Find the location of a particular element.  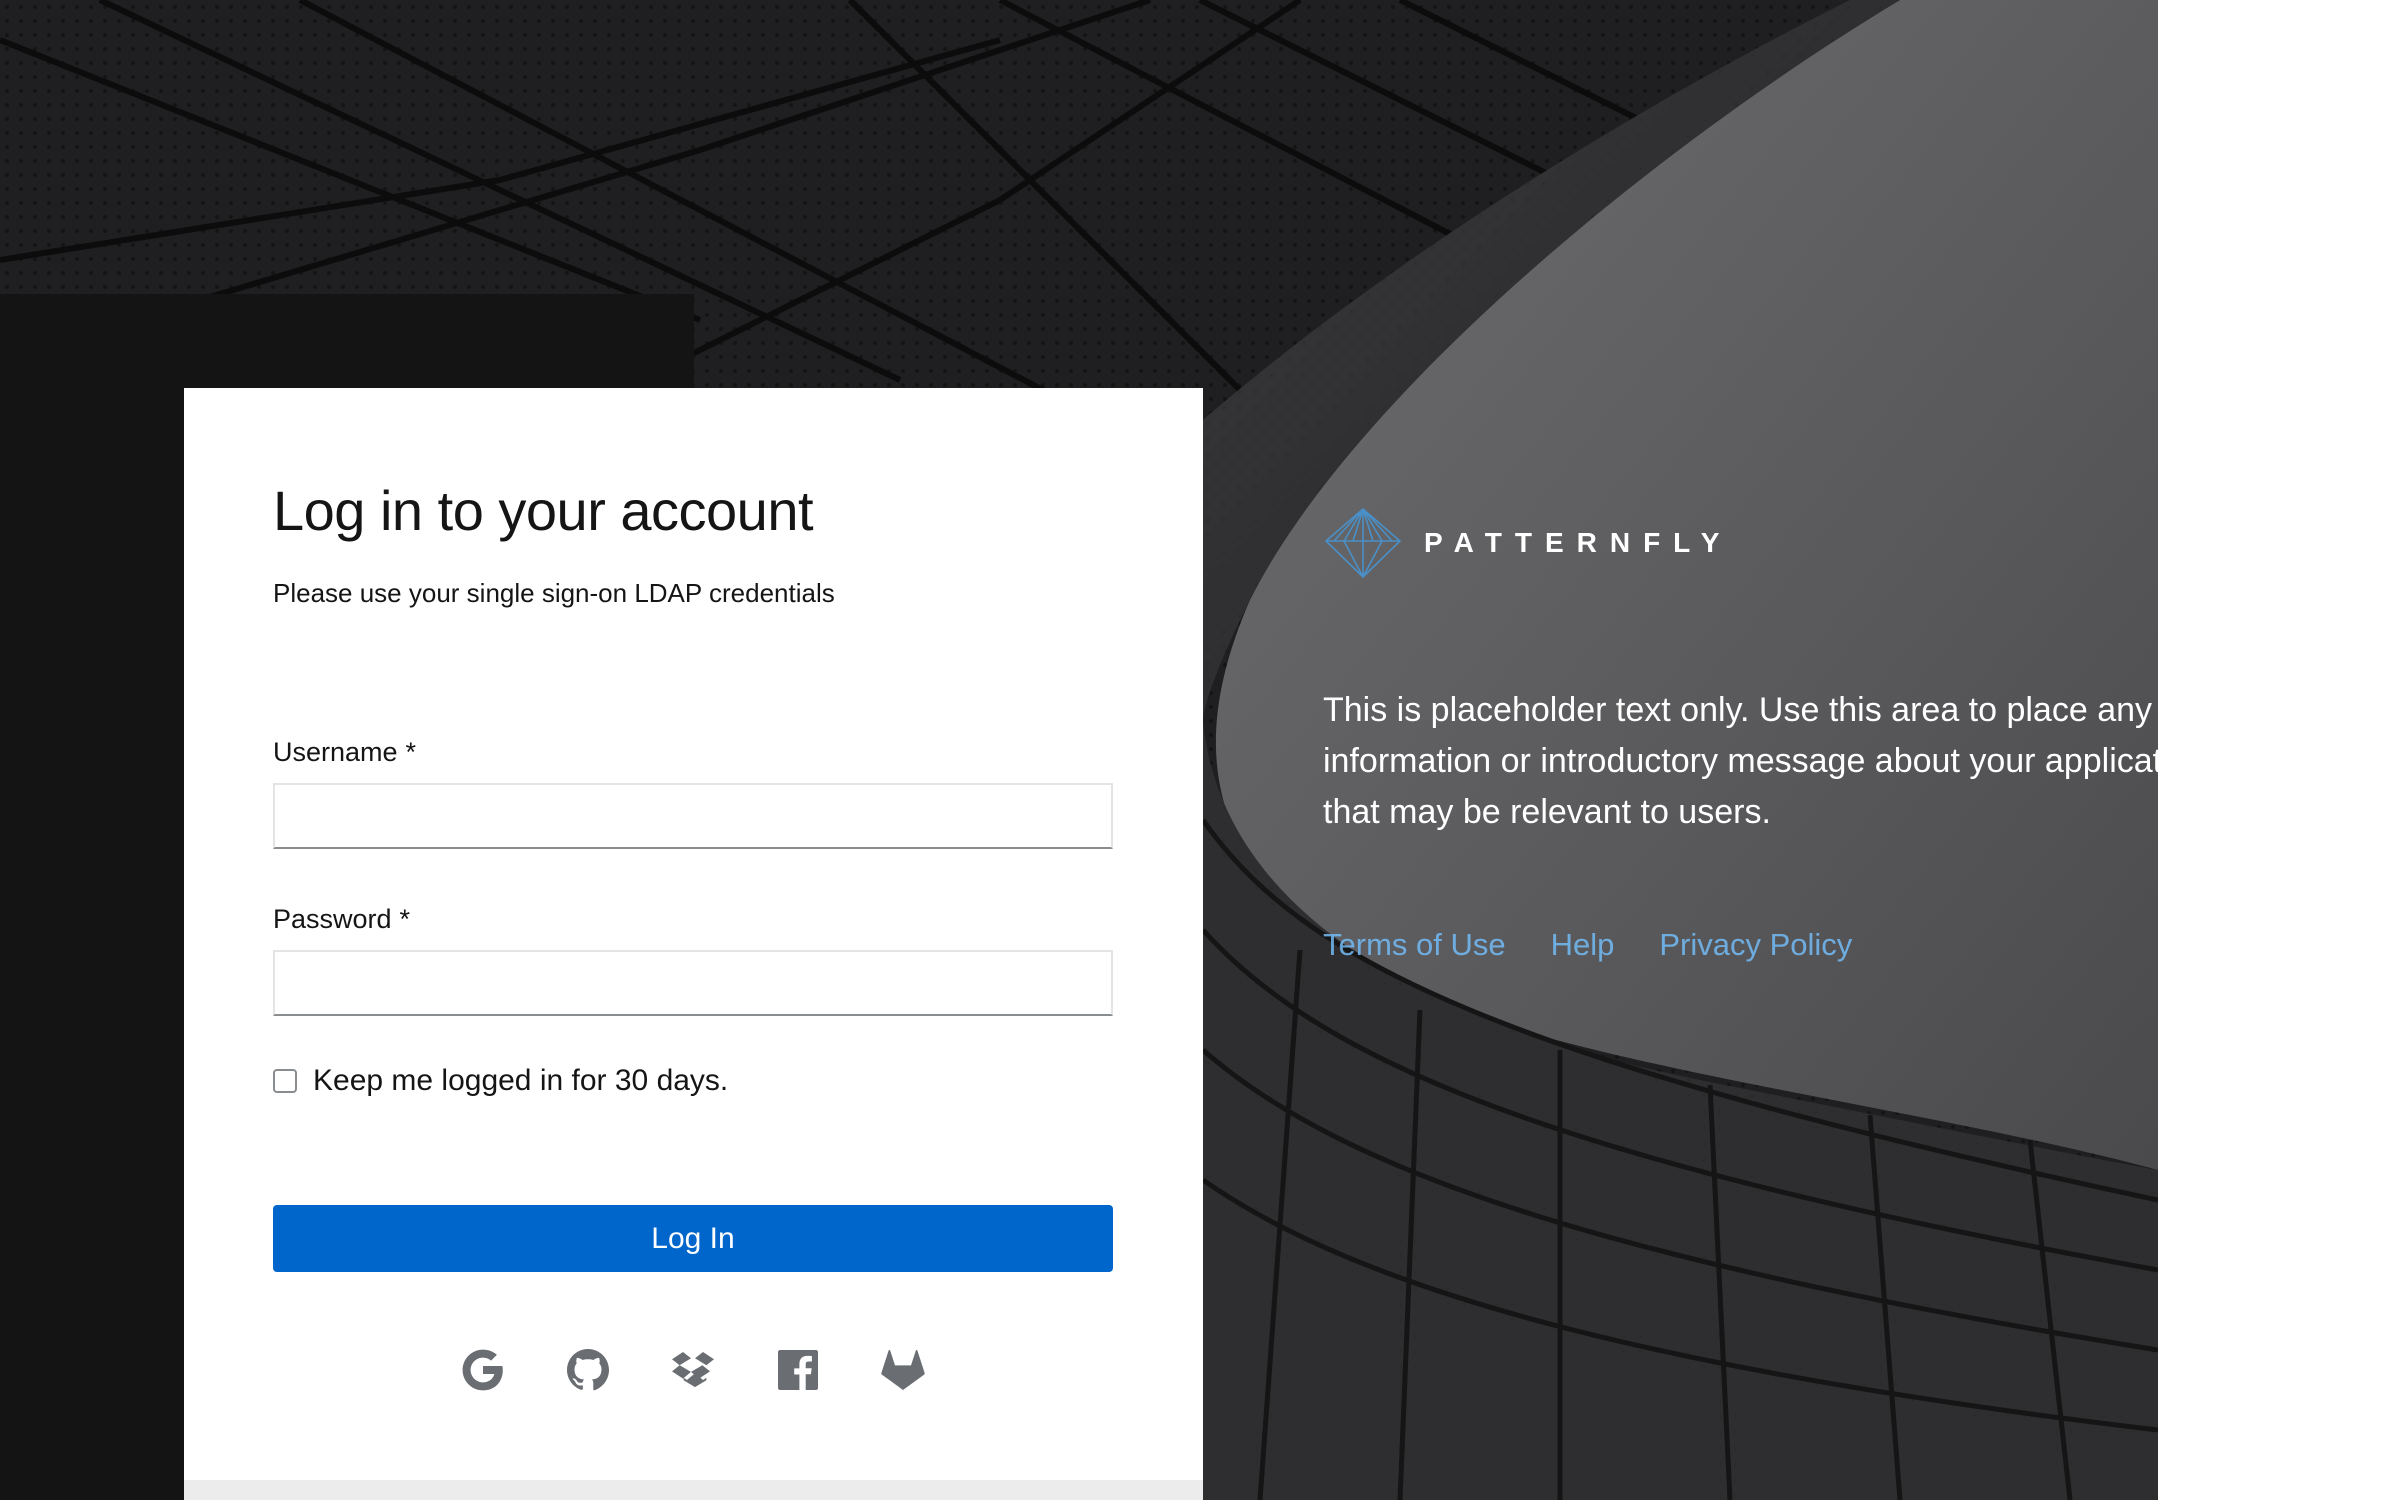

password-label: Password * is located at coordinates (341, 919).